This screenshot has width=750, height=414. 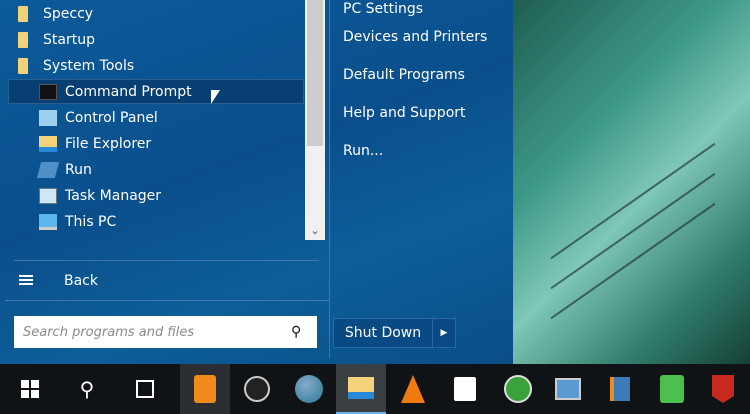 What do you see at coordinates (89, 65) in the screenshot?
I see `item-label: System Tools` at bounding box center [89, 65].